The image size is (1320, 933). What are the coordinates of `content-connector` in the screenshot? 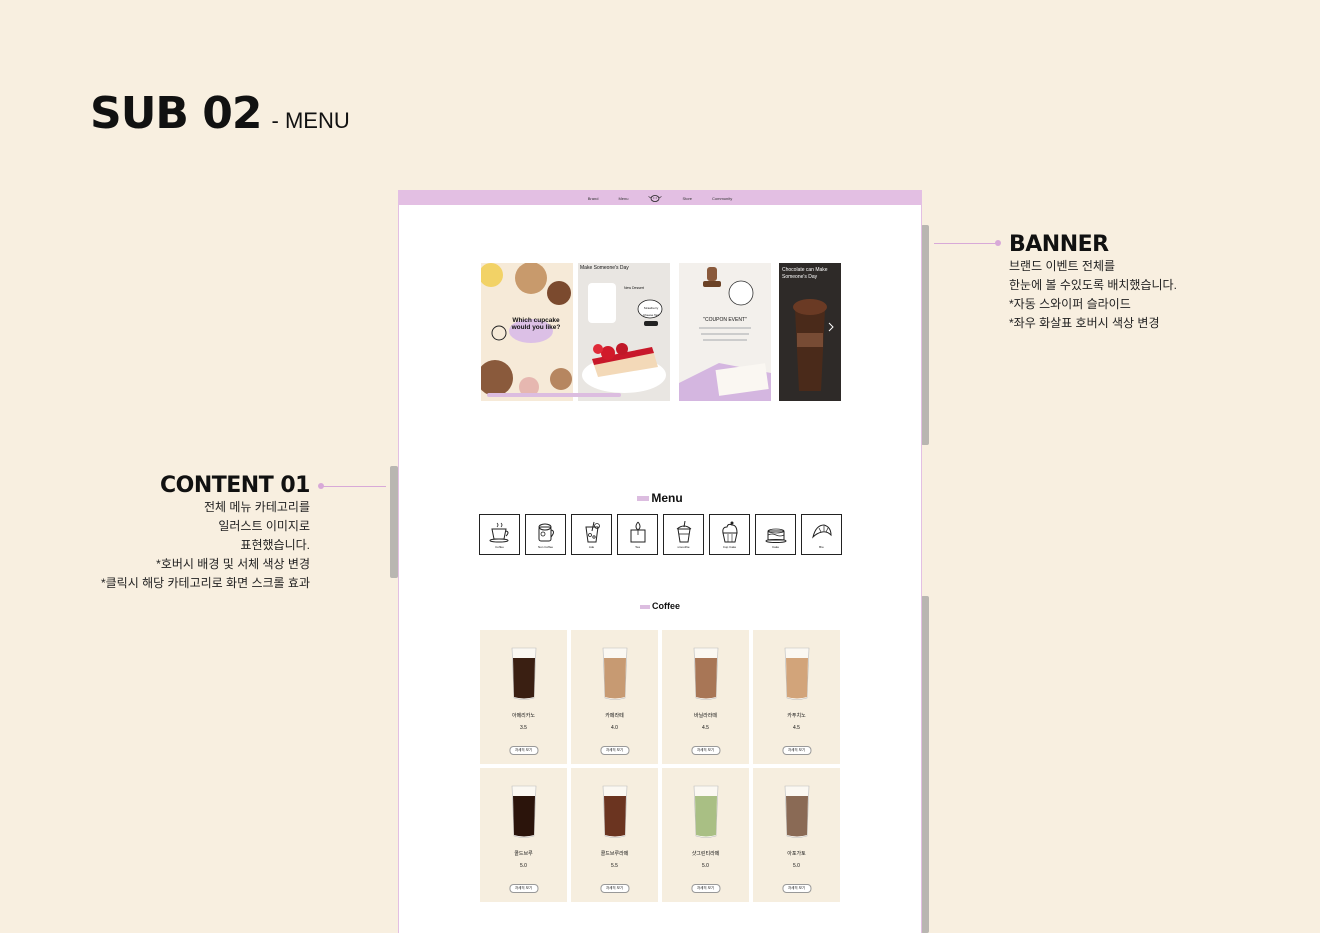 It's located at (354, 486).